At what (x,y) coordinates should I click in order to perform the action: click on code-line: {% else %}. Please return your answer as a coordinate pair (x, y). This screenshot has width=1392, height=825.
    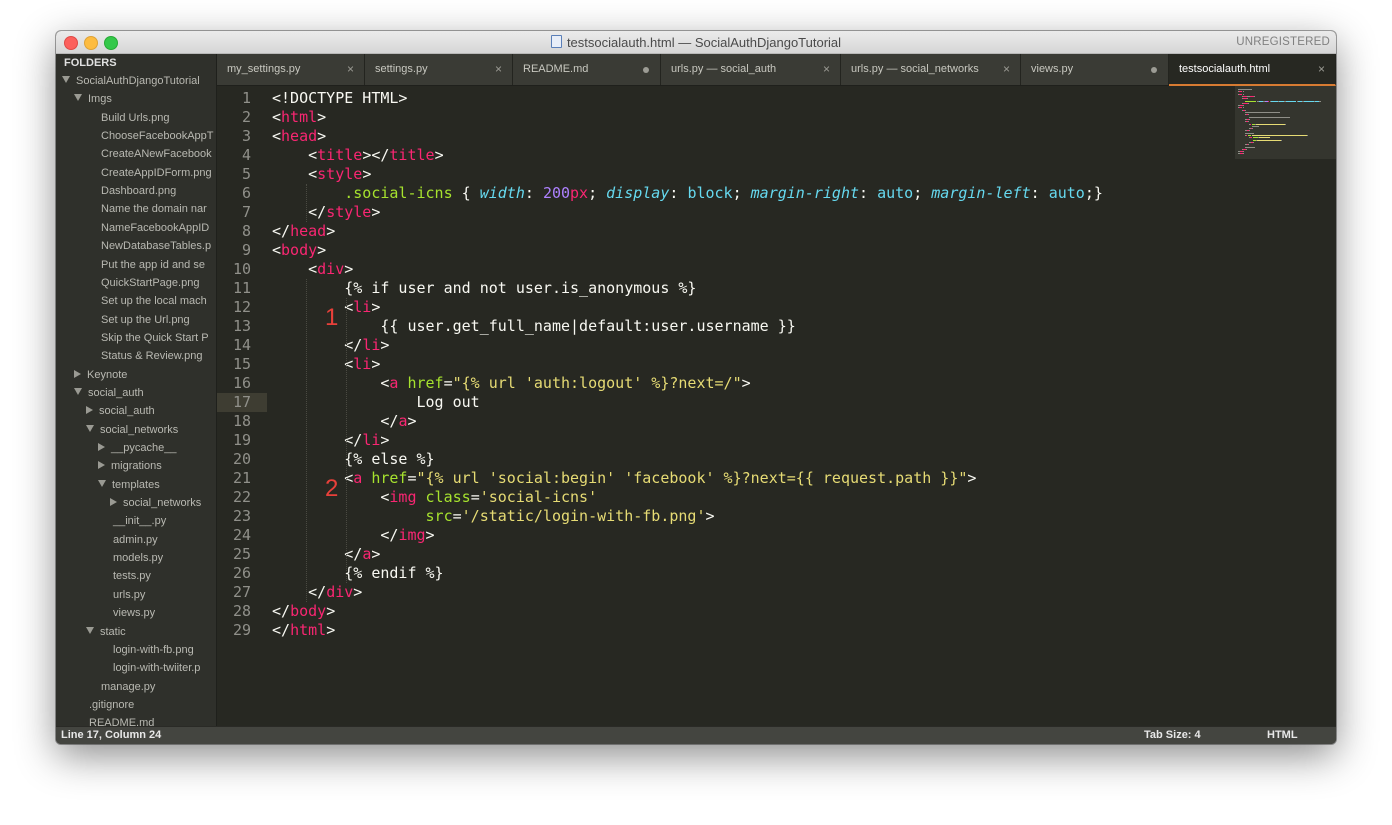
    Looking at the image, I should click on (353, 459).